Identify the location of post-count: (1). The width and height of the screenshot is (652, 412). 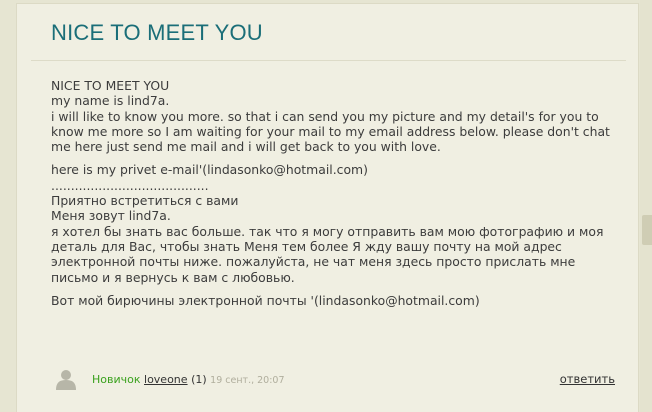
(199, 379).